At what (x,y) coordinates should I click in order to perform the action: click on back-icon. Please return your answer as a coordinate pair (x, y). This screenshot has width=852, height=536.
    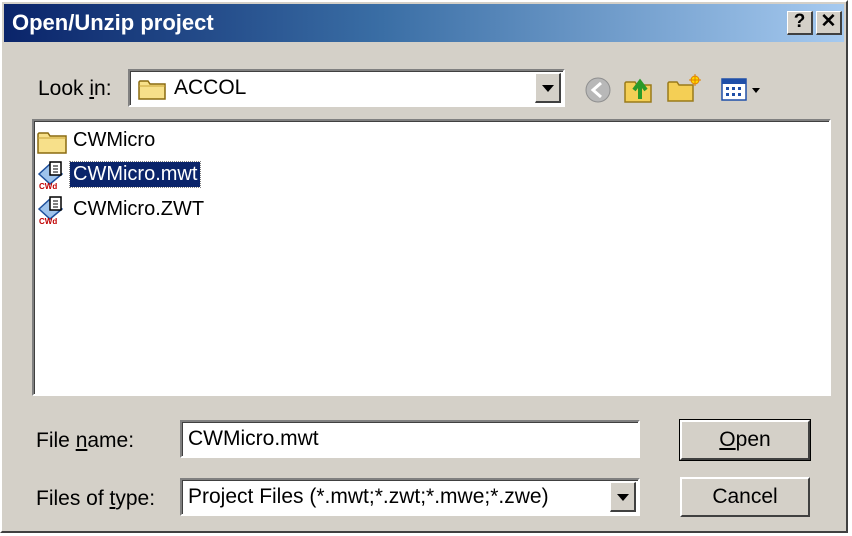
    Looking at the image, I should click on (598, 90).